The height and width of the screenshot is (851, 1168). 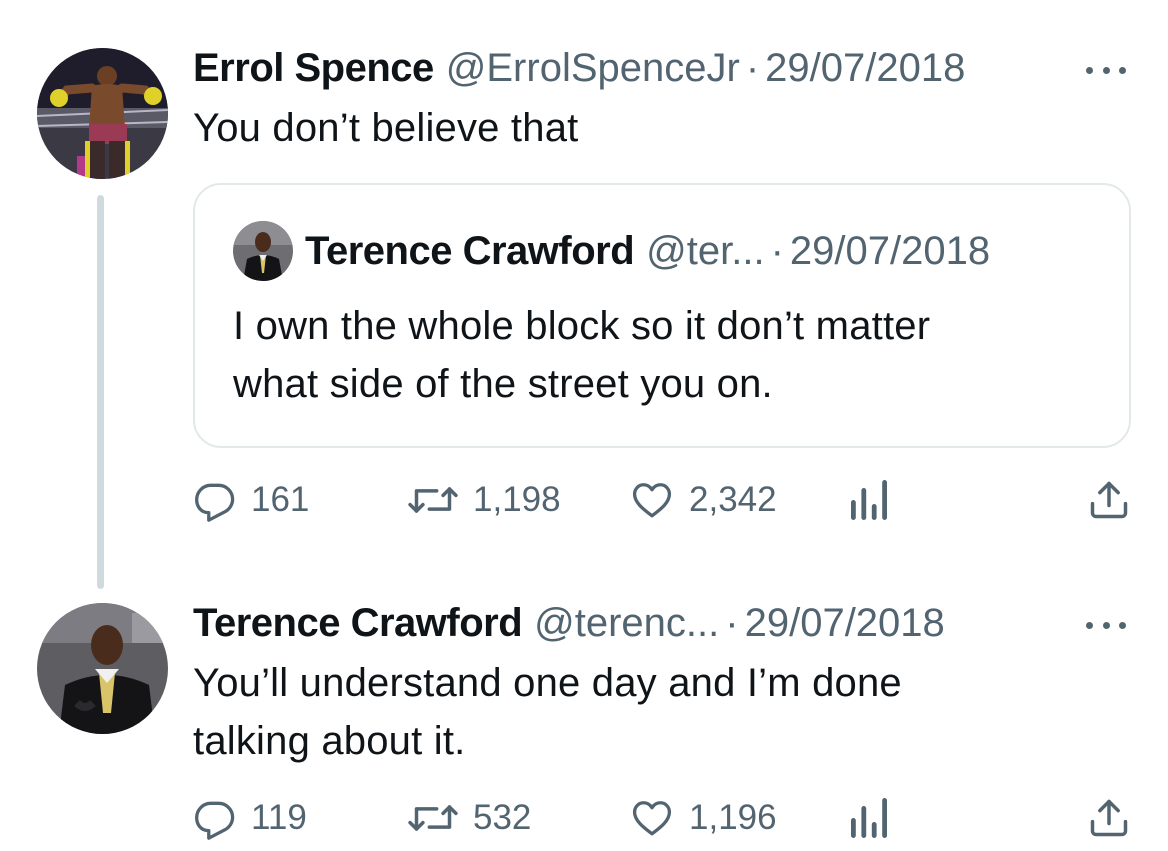 I want to click on like-button: 2,342, so click(x=703, y=500).